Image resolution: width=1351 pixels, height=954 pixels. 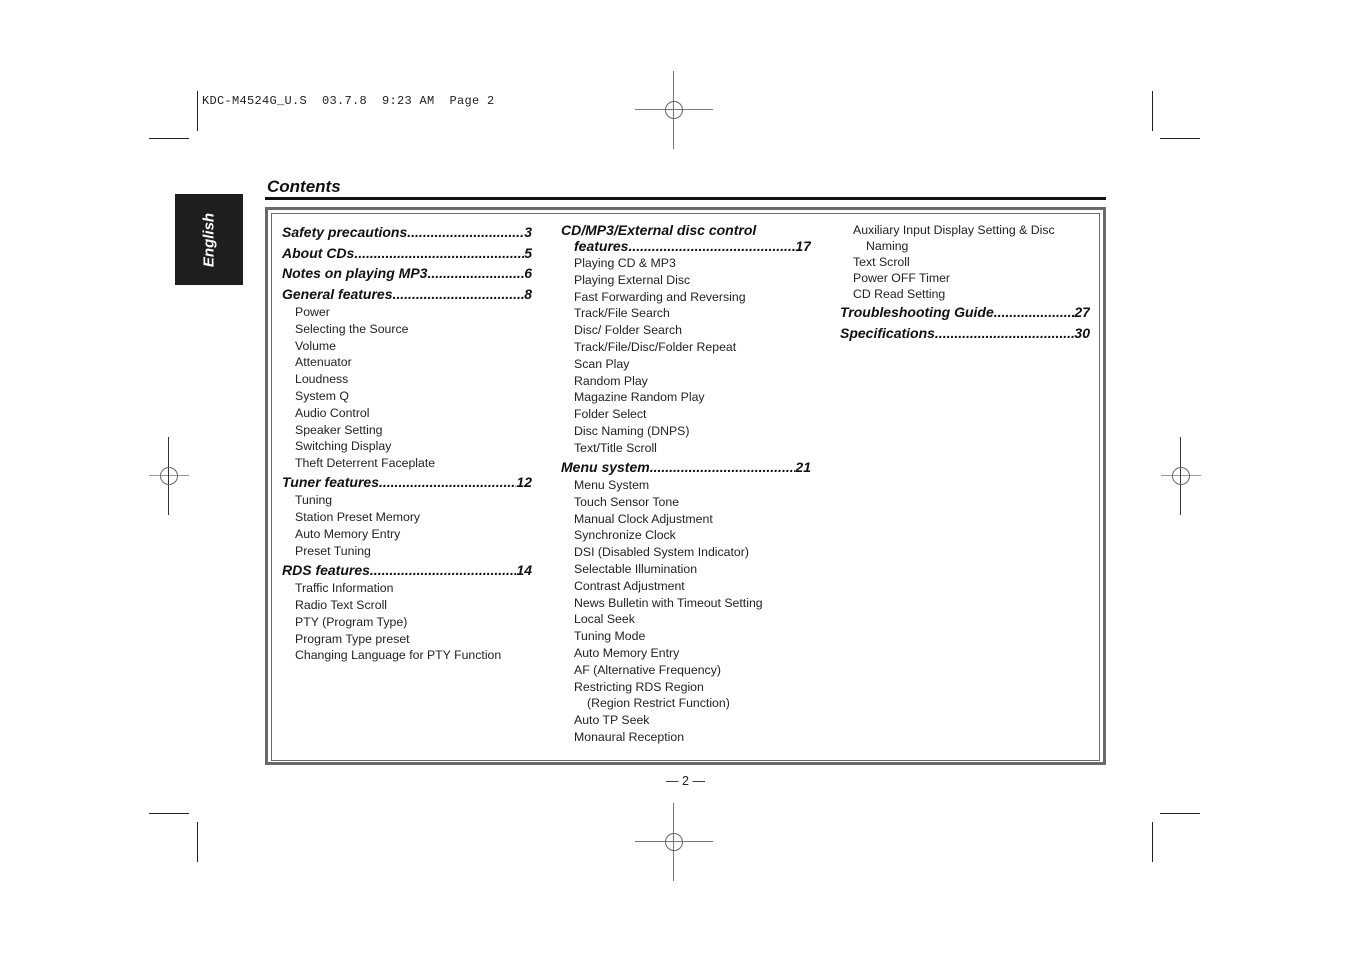 What do you see at coordinates (407, 622) in the screenshot?
I see `toc-item: PTY (Program Type)` at bounding box center [407, 622].